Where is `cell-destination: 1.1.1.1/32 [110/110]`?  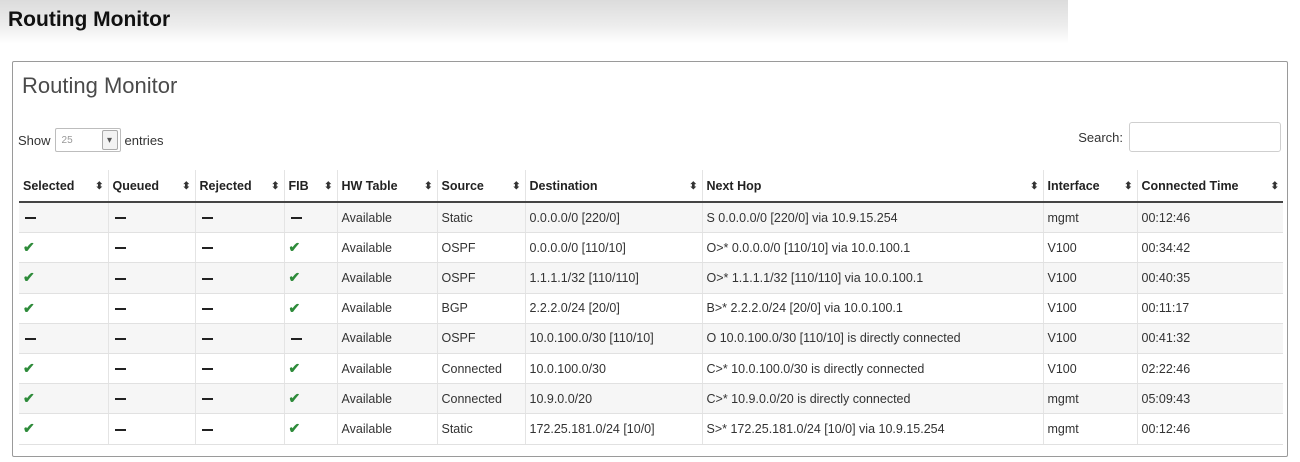 cell-destination: 1.1.1.1/32 [110/110] is located at coordinates (613, 278).